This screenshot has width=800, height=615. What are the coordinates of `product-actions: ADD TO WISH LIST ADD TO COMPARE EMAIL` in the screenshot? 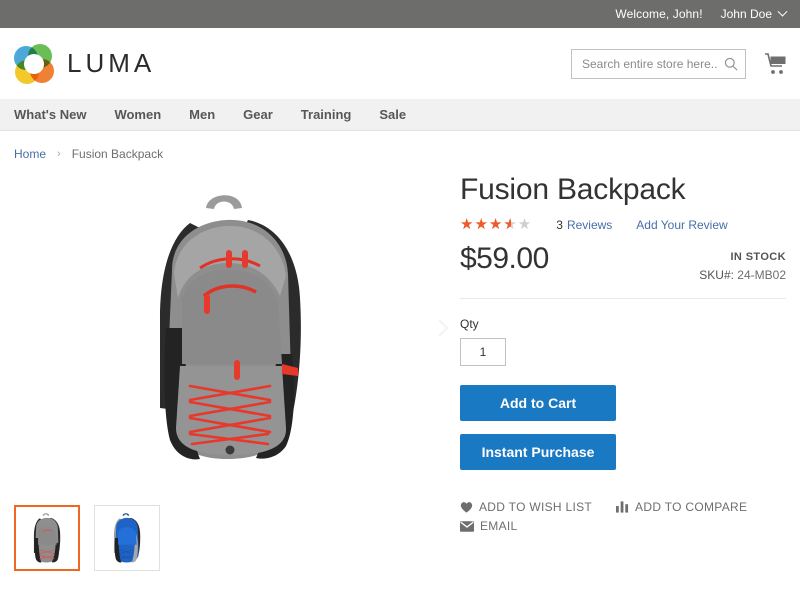 It's located at (623, 519).